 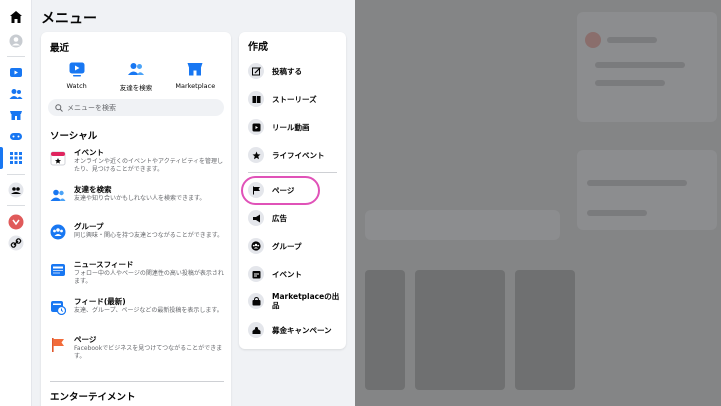 What do you see at coordinates (256, 330) in the screenshot?
I see `fundraiser-icon` at bounding box center [256, 330].